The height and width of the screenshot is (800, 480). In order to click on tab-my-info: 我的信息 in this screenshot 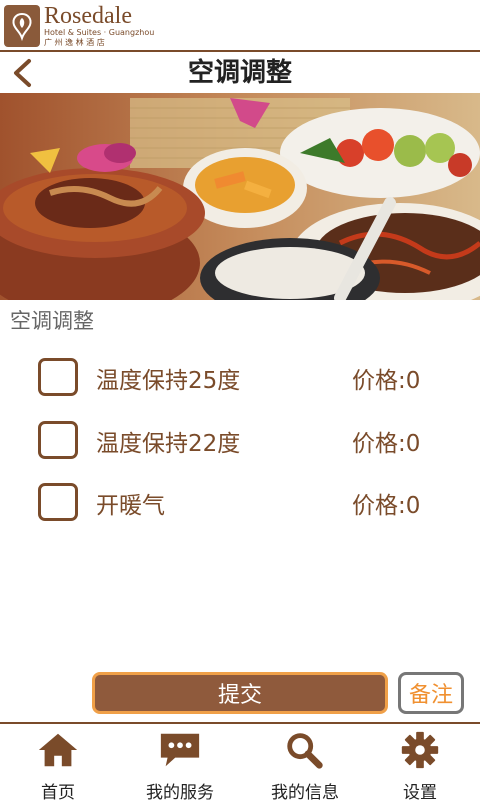, I will do `click(305, 765)`.